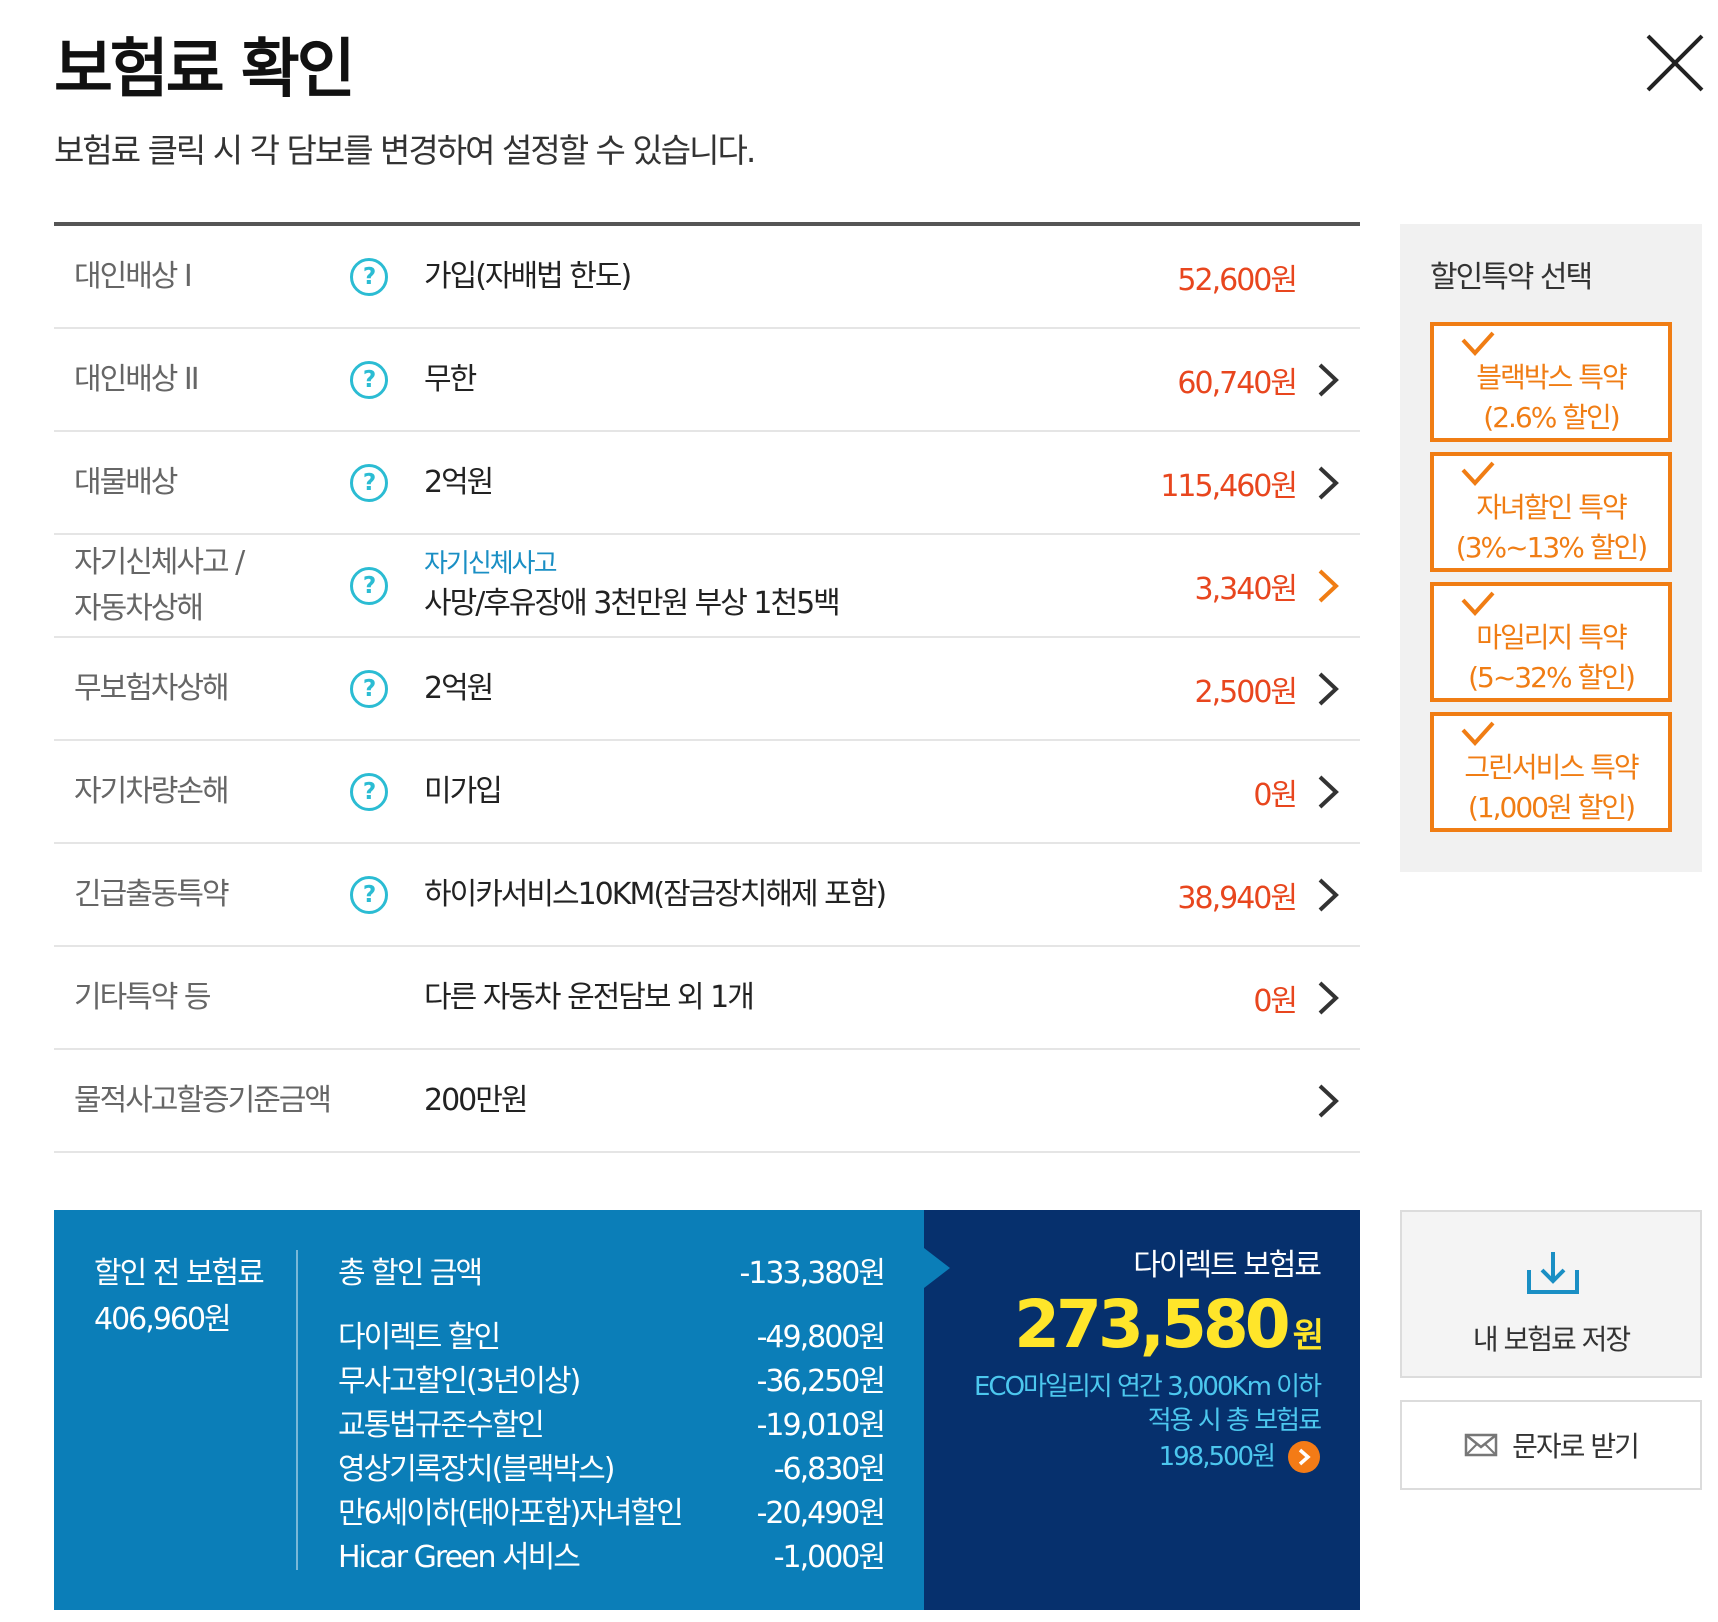 The width and height of the screenshot is (1718, 1622). What do you see at coordinates (450, 379) in the screenshot?
I see `coverage-value: 무한` at bounding box center [450, 379].